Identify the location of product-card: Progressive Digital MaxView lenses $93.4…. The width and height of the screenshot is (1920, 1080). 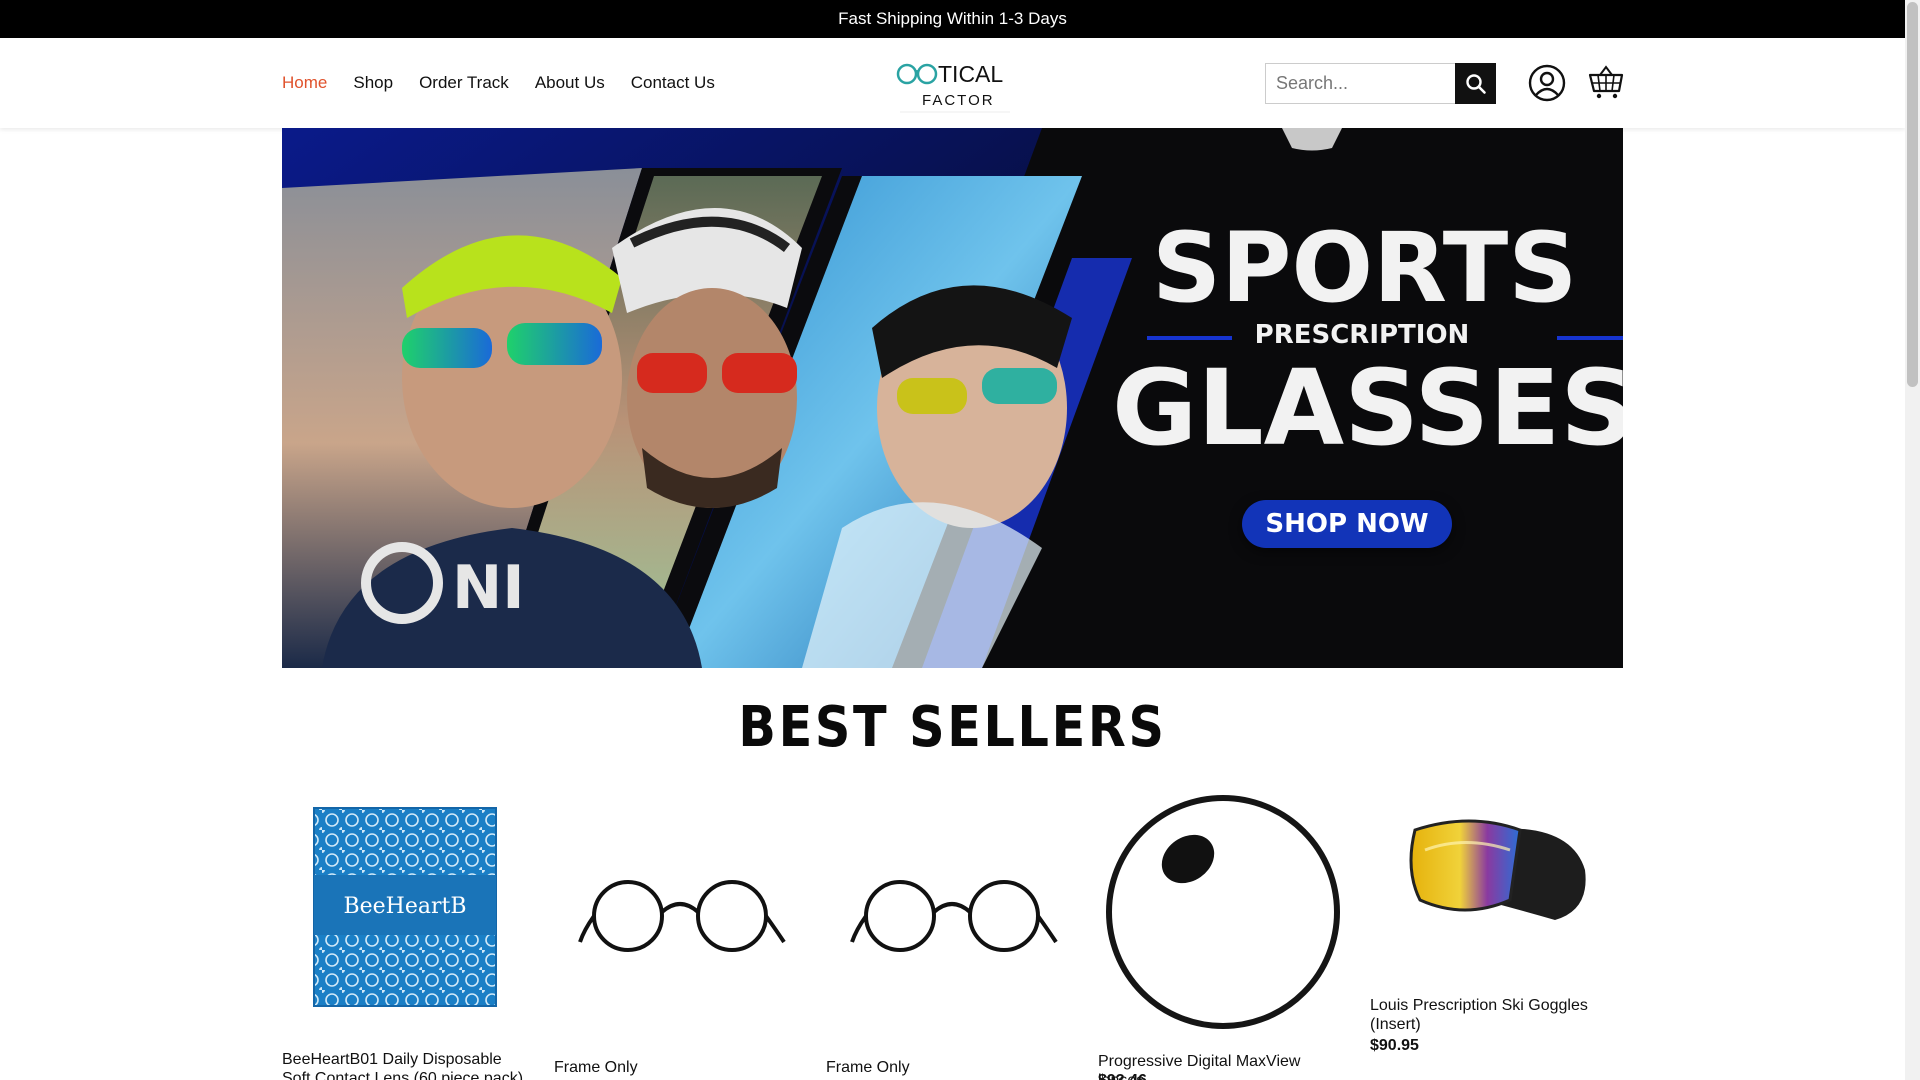
(1223, 935).